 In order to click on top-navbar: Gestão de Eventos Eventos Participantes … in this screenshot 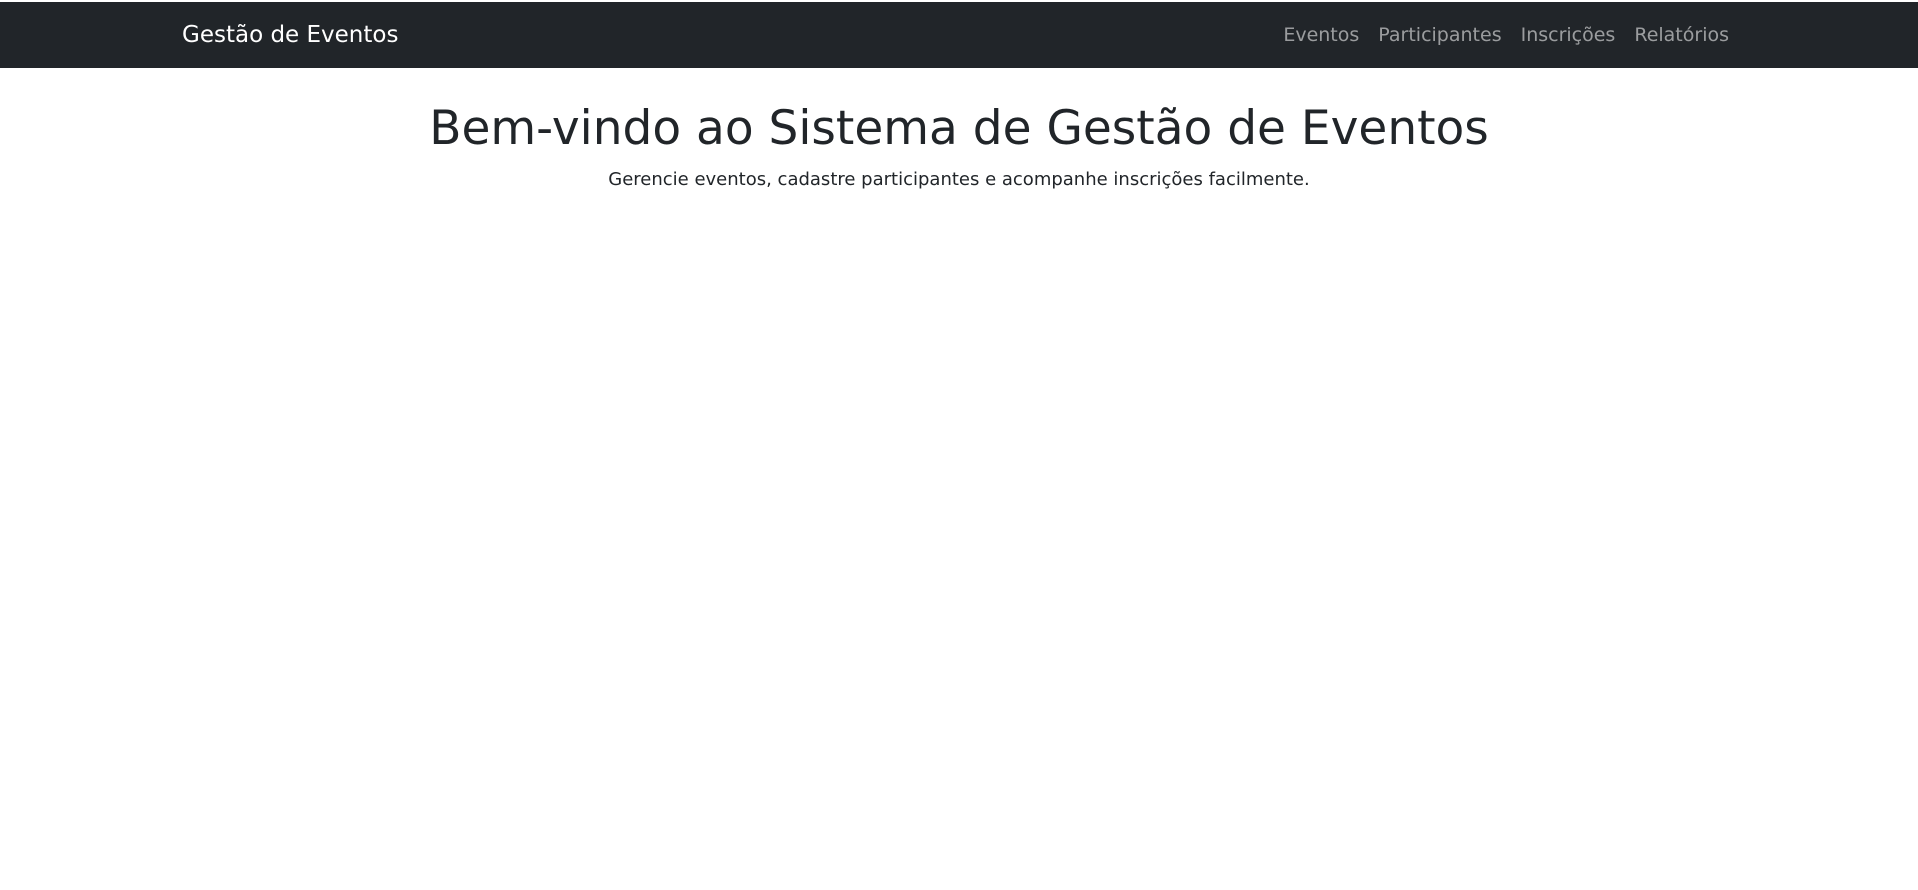, I will do `click(959, 35)`.